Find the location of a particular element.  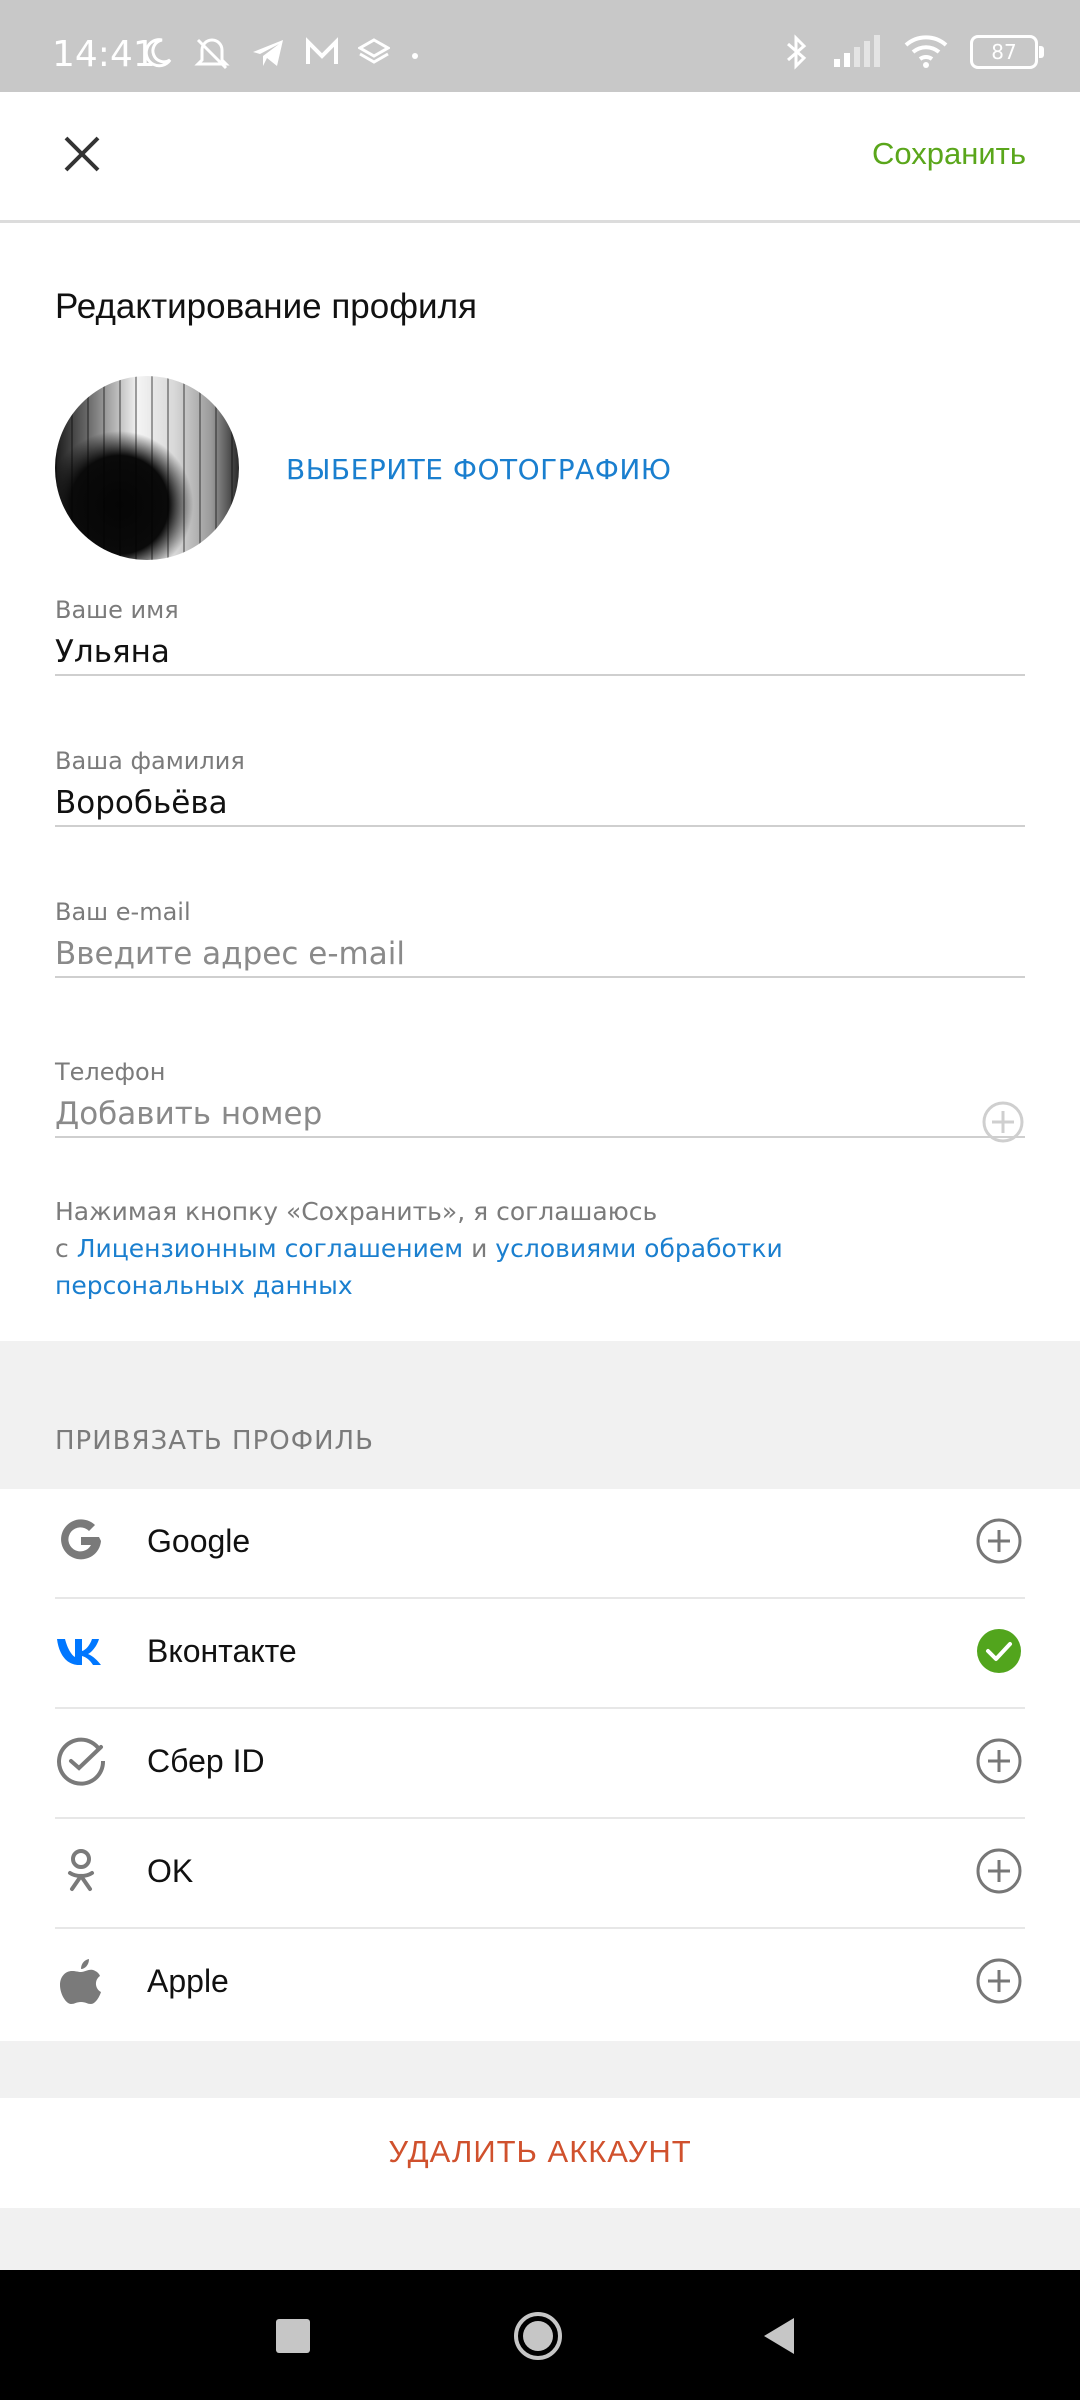

first-name-field: Ваше имя Ульяна is located at coordinates (540, 636).